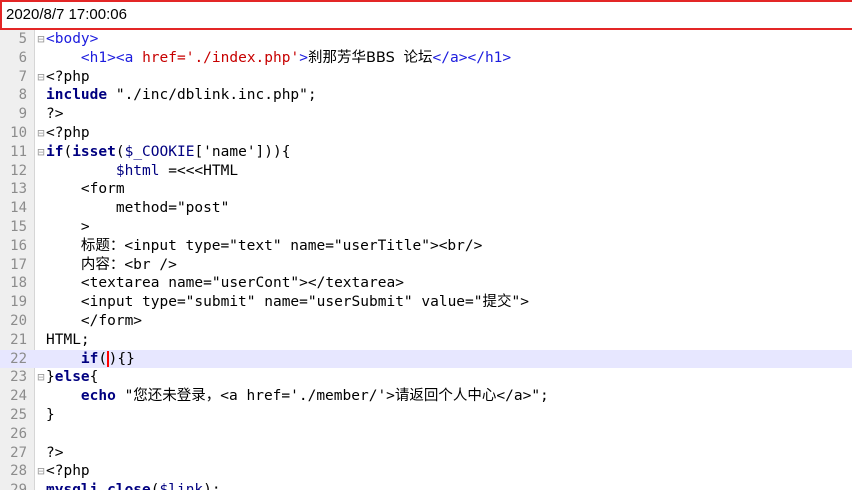 This screenshot has width=852, height=490. I want to click on code-text: <form, so click(85, 189).